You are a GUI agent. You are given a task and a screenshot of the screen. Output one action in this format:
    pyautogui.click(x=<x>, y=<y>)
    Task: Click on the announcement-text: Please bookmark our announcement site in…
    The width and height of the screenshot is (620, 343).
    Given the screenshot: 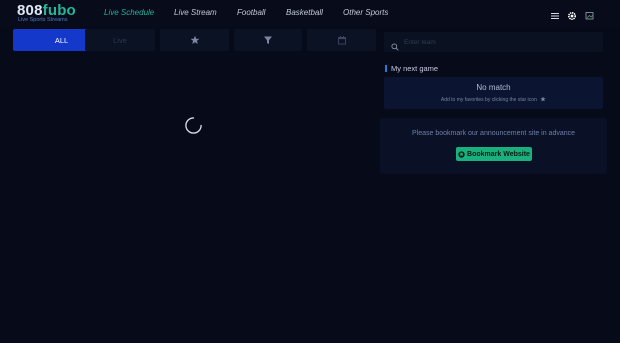 What is the action you would take?
    pyautogui.click(x=493, y=133)
    